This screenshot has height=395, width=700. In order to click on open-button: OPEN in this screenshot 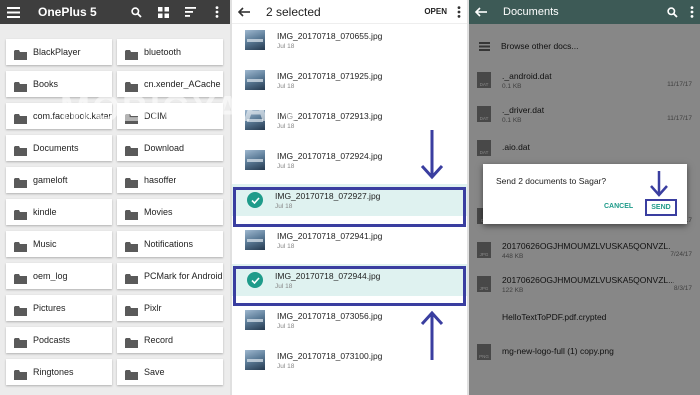, I will do `click(435, 11)`.